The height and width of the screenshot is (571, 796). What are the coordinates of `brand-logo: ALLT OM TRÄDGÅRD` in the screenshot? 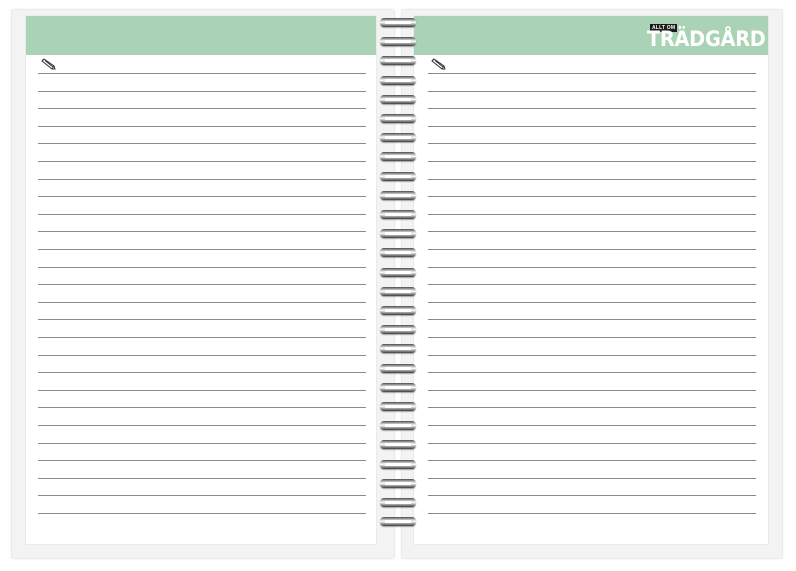 It's located at (701, 38).